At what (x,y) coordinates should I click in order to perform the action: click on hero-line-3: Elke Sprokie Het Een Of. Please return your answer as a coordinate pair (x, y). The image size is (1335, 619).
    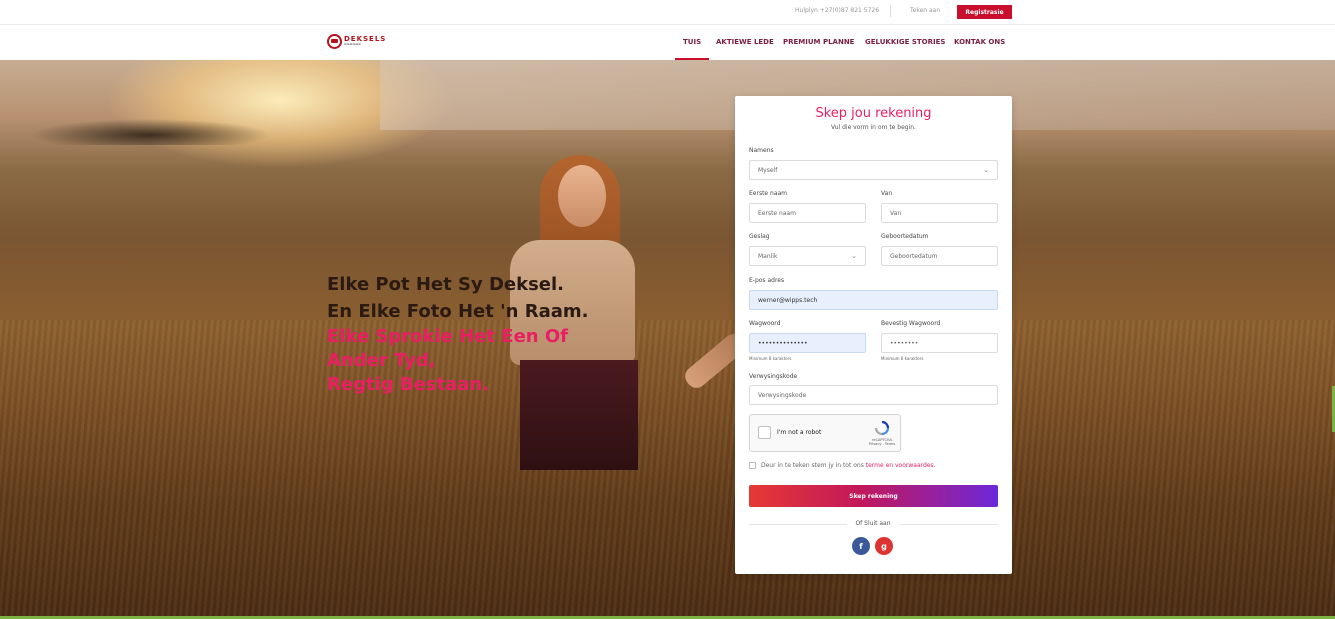
    Looking at the image, I should click on (447, 336).